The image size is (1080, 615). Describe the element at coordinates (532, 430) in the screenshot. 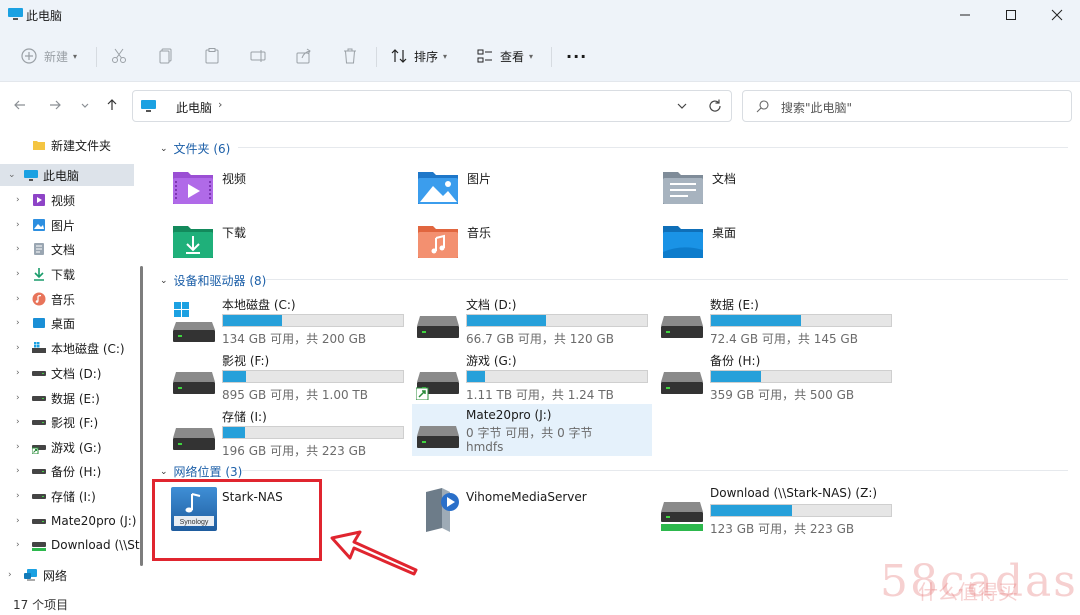

I see `drive-j: Mate20pro (J:) 0 字节 可用，共 0 字节 hmdfs` at that location.